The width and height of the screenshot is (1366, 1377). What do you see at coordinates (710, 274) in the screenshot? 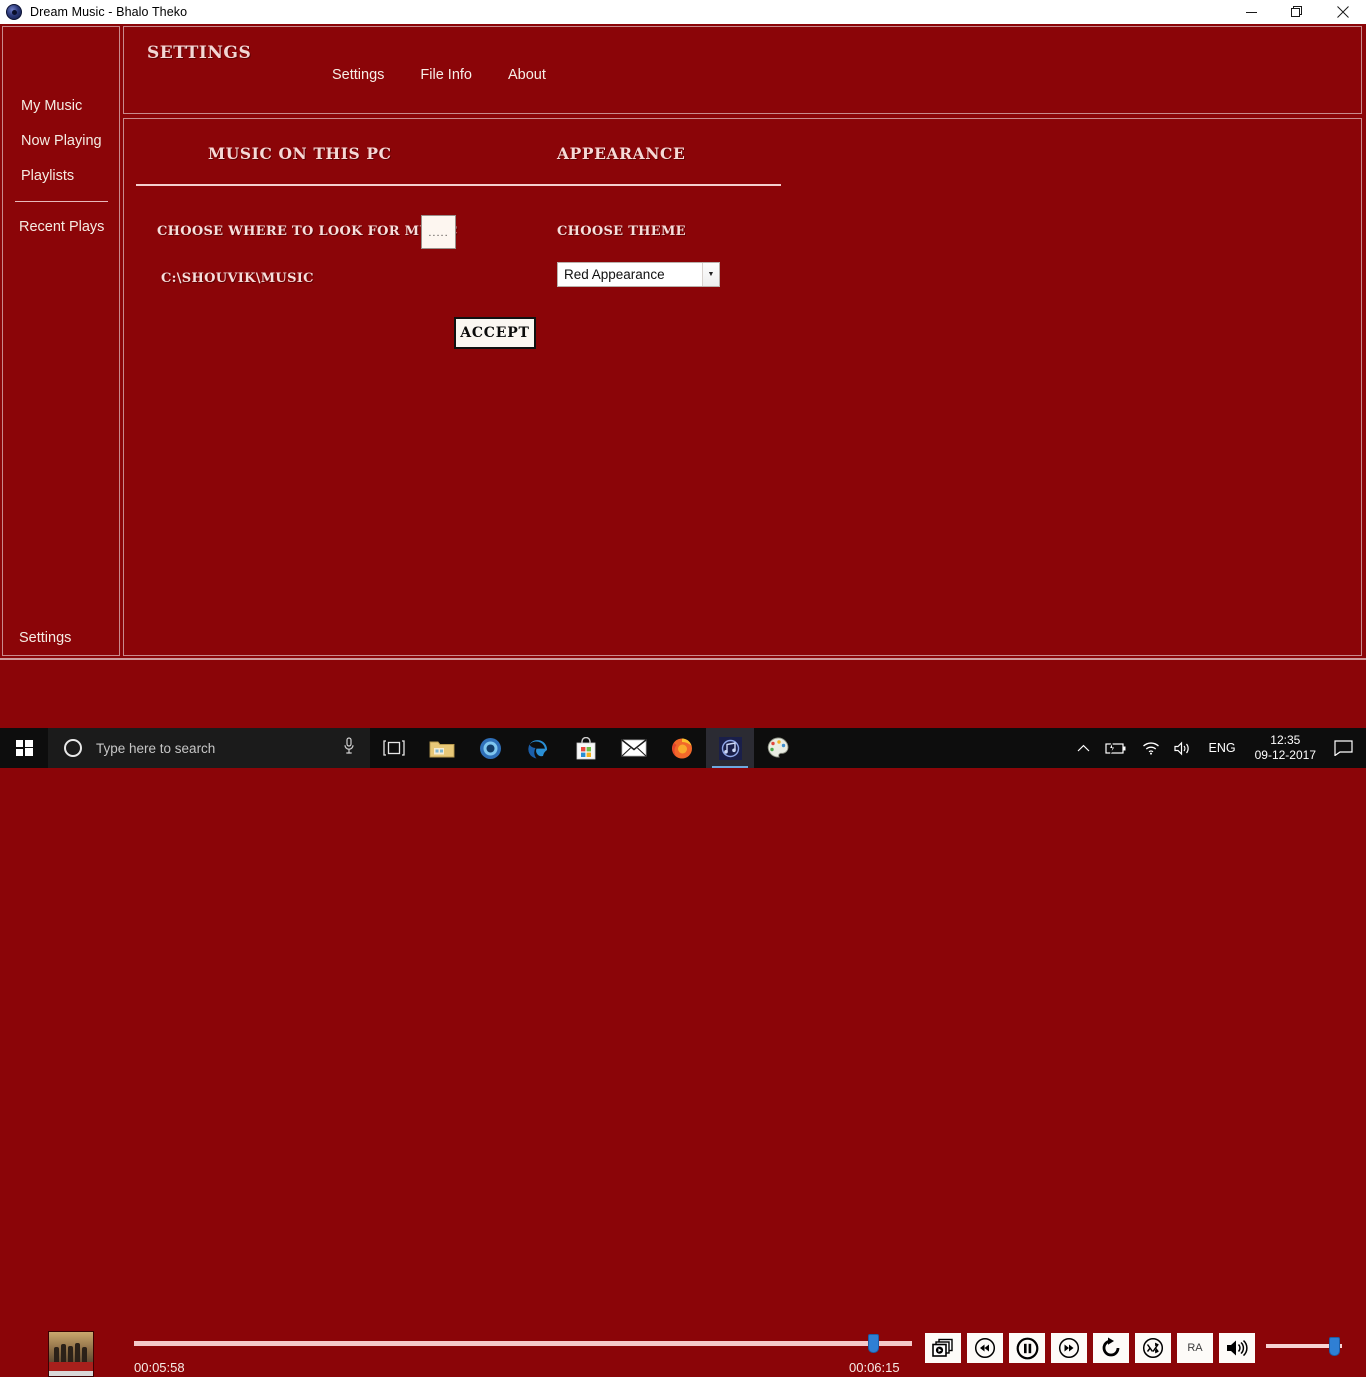
I see `chevron-down-icon: ▼` at bounding box center [710, 274].